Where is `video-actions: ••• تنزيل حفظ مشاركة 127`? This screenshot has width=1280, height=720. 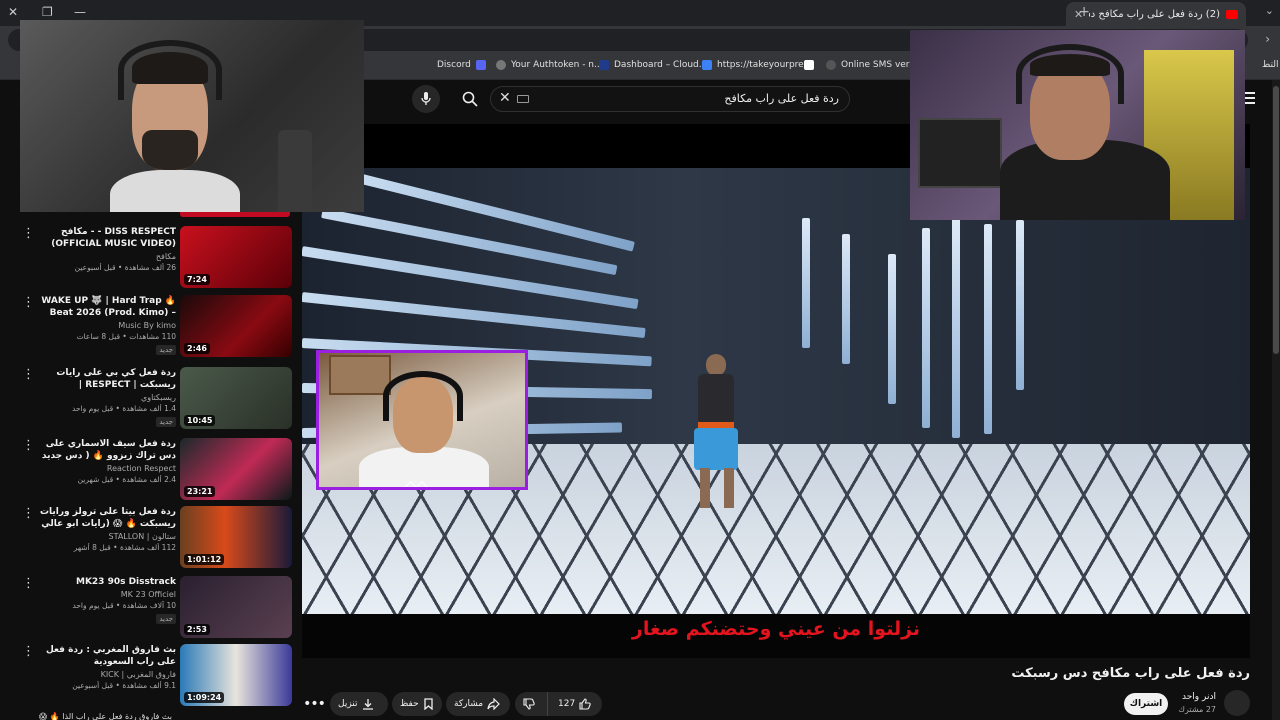 video-actions: ••• تنزيل حفظ مشاركة 127 is located at coordinates (452, 705).